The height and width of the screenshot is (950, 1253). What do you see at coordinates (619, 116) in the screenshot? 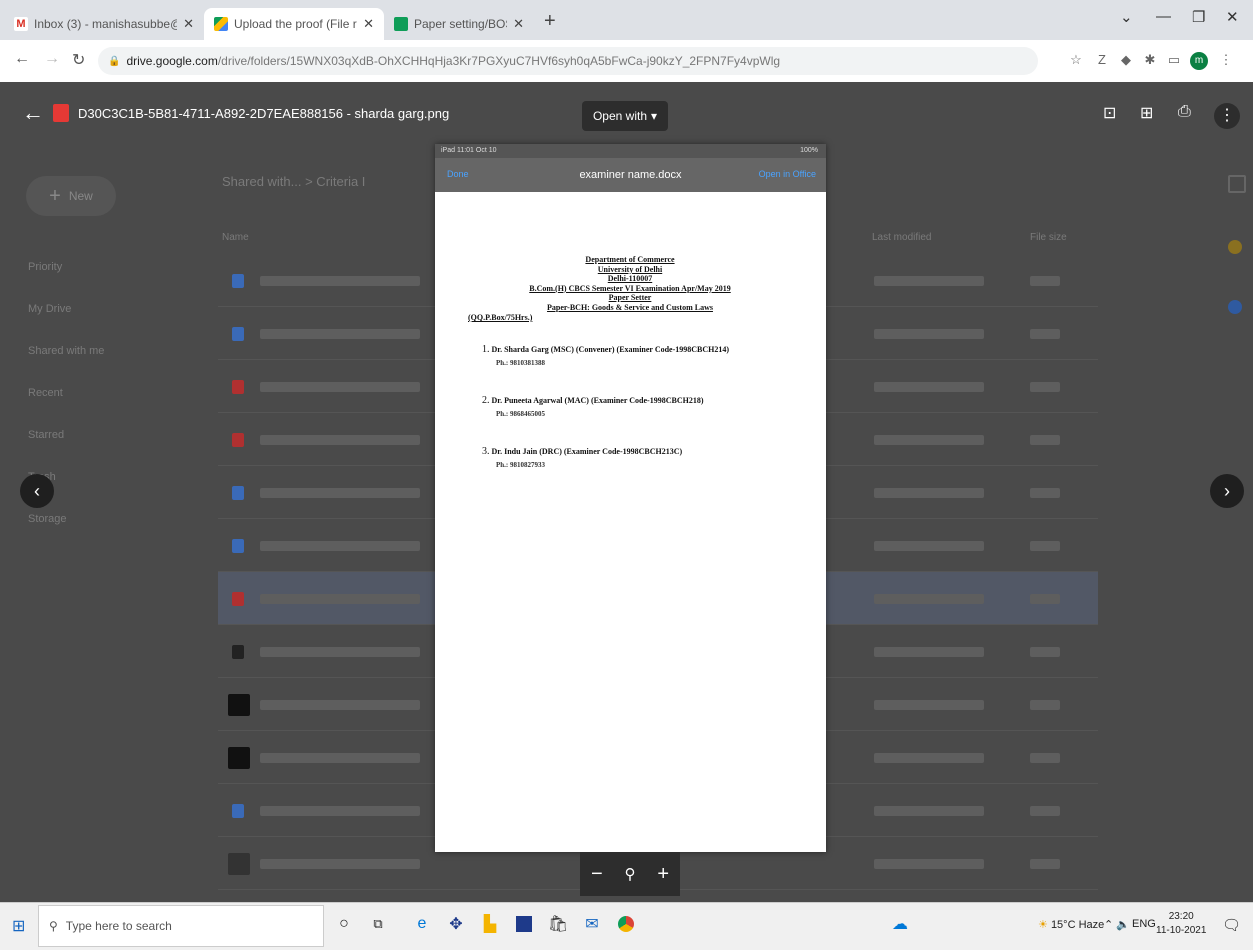
I see `open-with-label: Open with` at bounding box center [619, 116].